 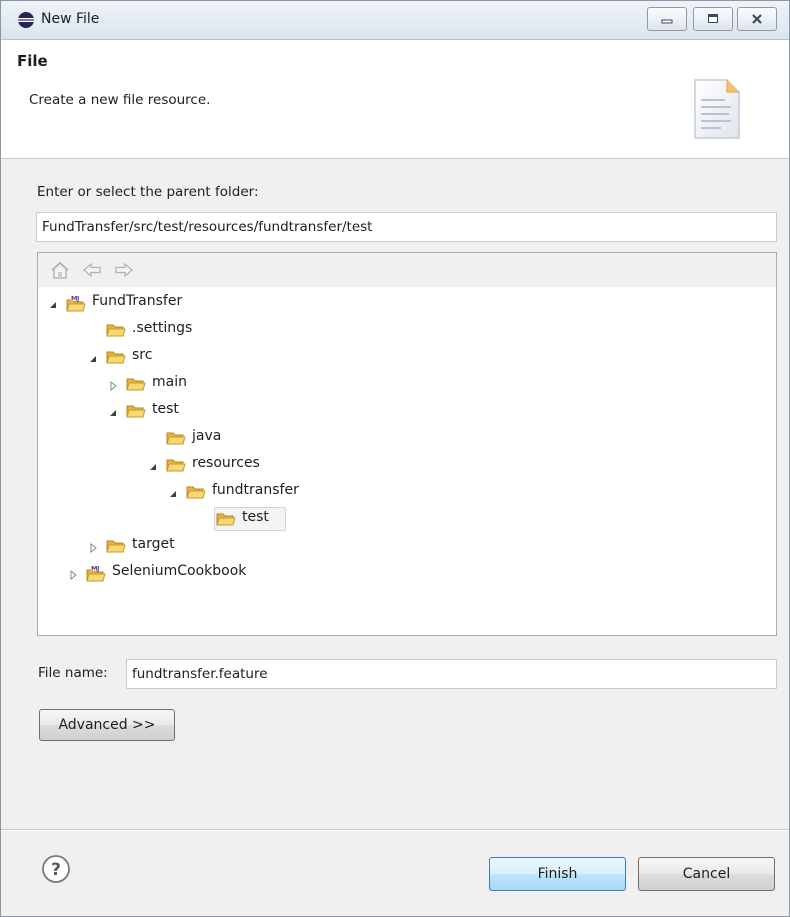 What do you see at coordinates (448, 465) in the screenshot?
I see `tree-node: resources` at bounding box center [448, 465].